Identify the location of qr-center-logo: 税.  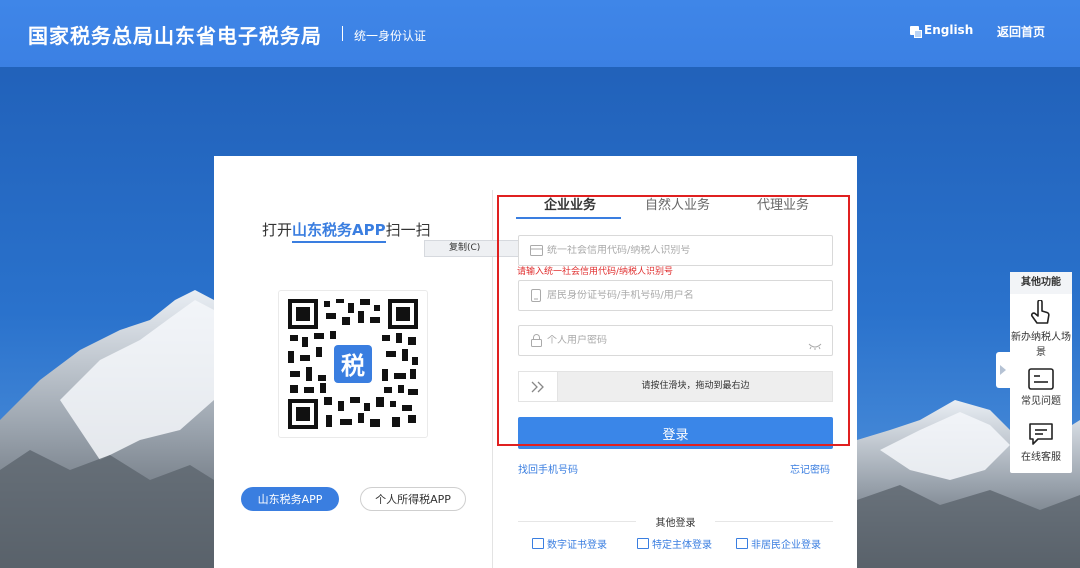
(353, 366).